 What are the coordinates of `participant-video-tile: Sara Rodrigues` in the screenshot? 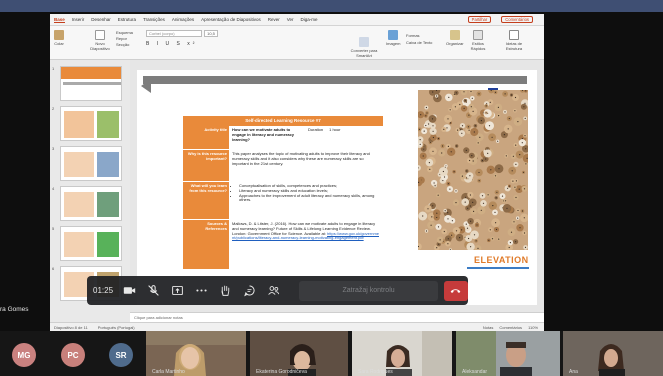 It's located at (402, 353).